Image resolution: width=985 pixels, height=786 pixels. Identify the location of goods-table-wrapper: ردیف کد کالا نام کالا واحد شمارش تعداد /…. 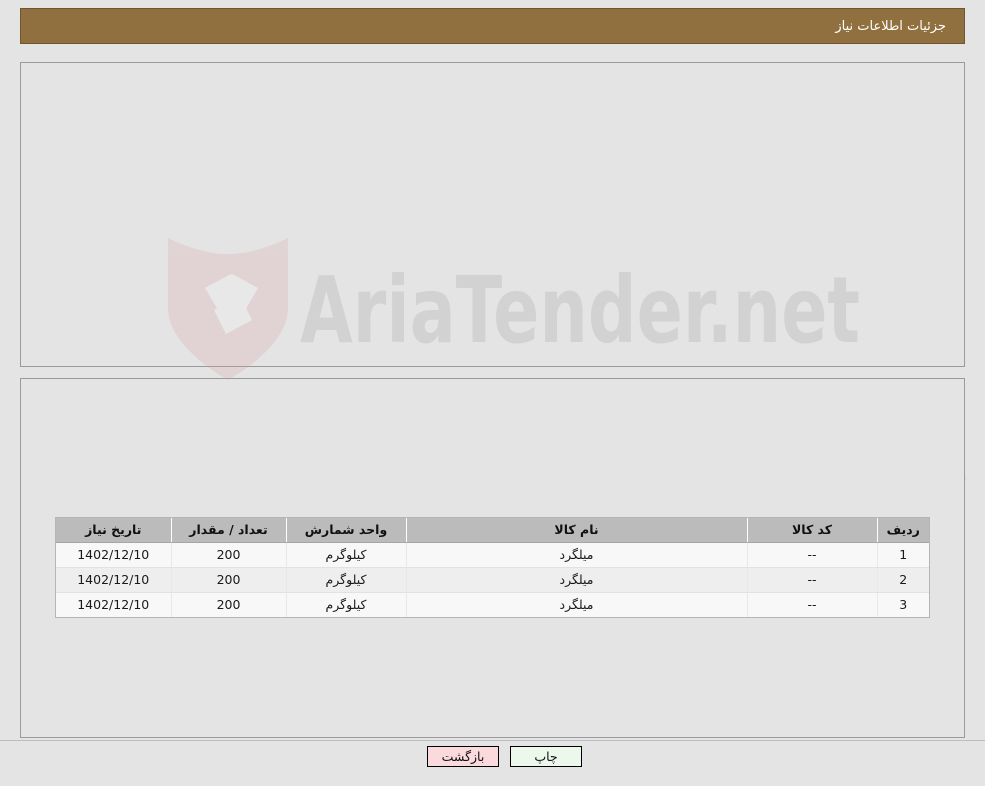
(492, 567).